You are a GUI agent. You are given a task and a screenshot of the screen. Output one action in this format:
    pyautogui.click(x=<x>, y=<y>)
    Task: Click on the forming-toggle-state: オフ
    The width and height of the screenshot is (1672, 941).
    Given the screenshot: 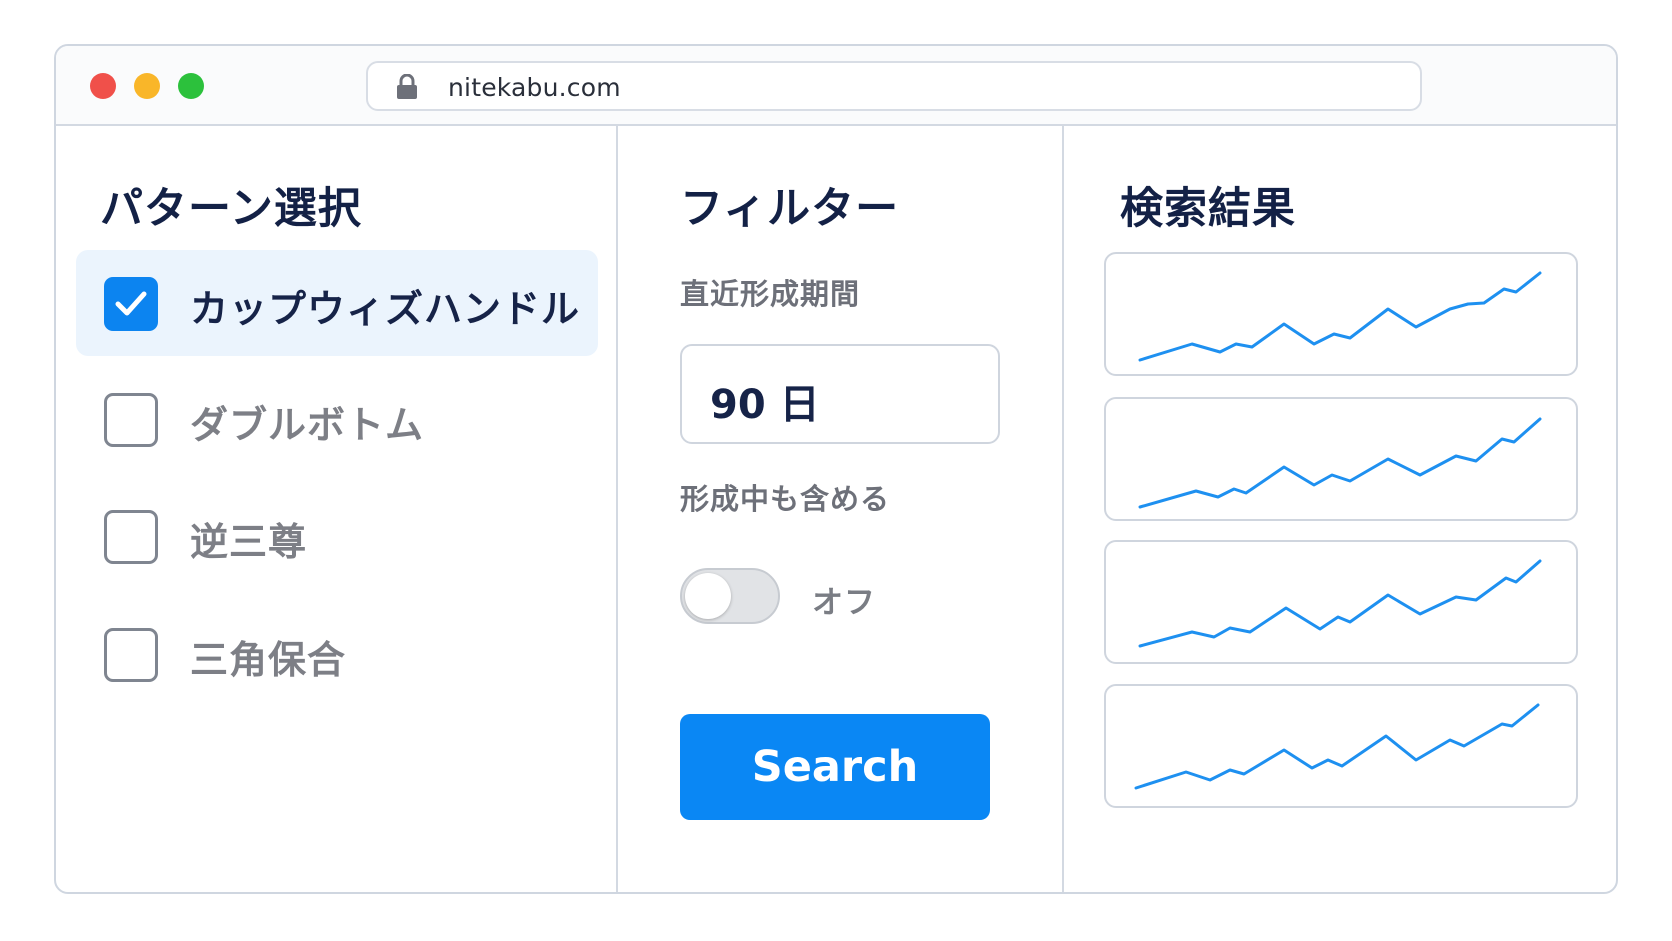 What is the action you would take?
    pyautogui.click(x=844, y=603)
    